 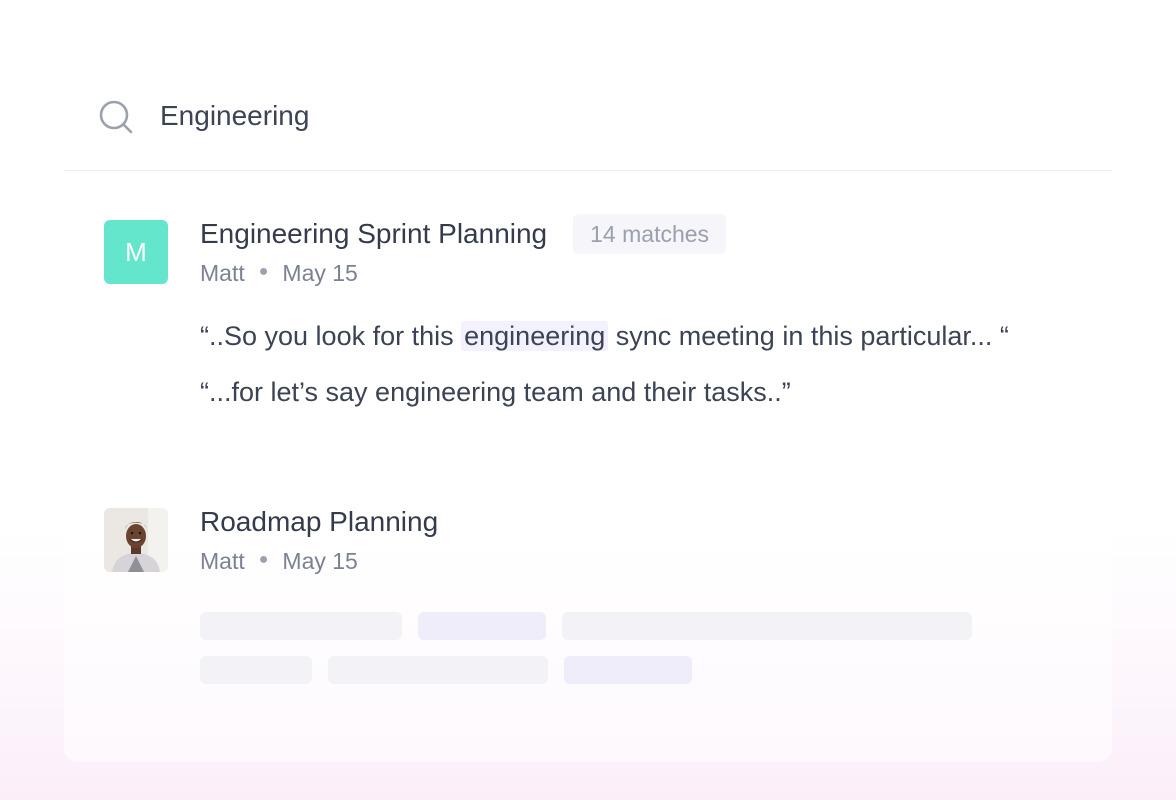 What do you see at coordinates (808, 336) in the screenshot?
I see `snippet-text: sync meeting in this particular... “` at bounding box center [808, 336].